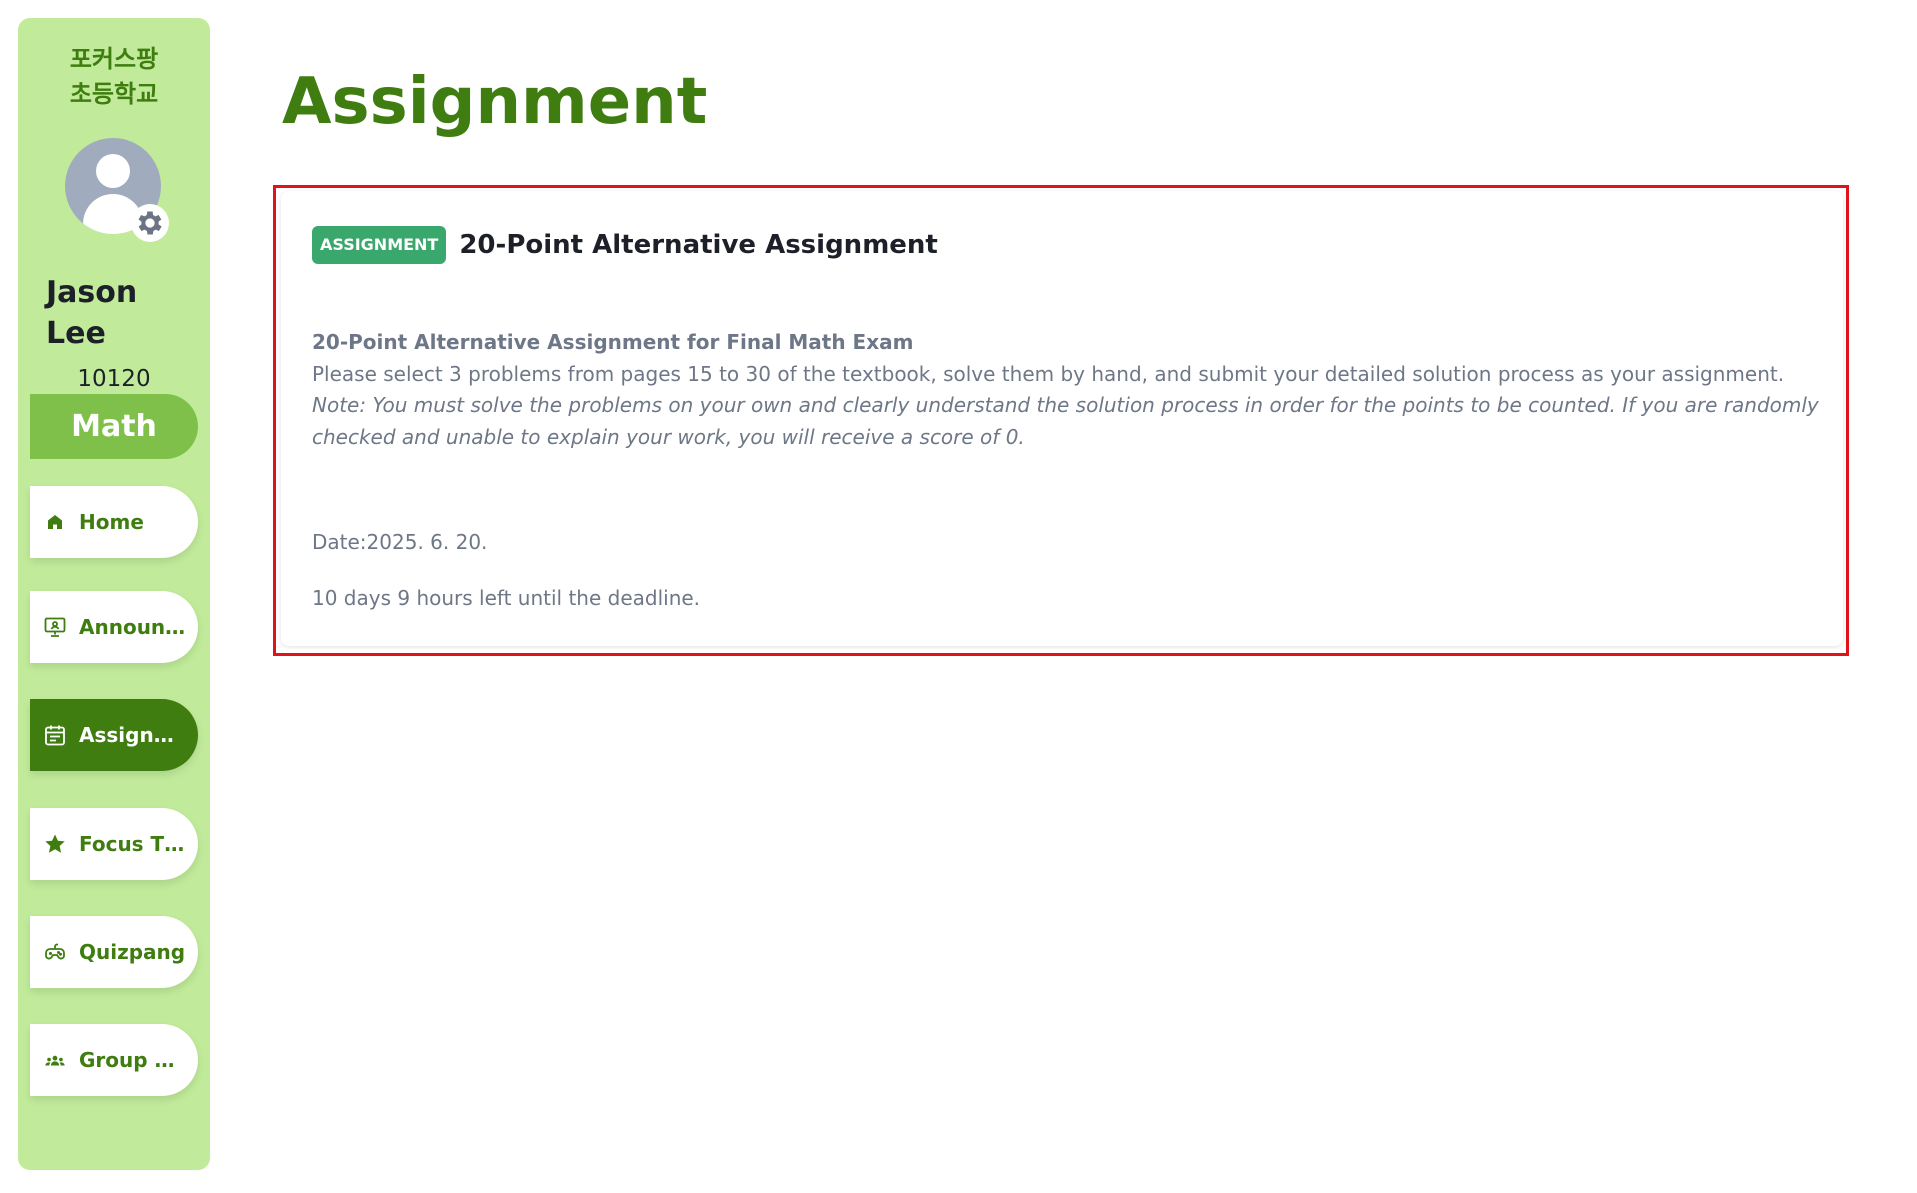 The width and height of the screenshot is (1917, 1193). What do you see at coordinates (400, 542) in the screenshot?
I see `assignment-date: Date:2025. 6. 20.` at bounding box center [400, 542].